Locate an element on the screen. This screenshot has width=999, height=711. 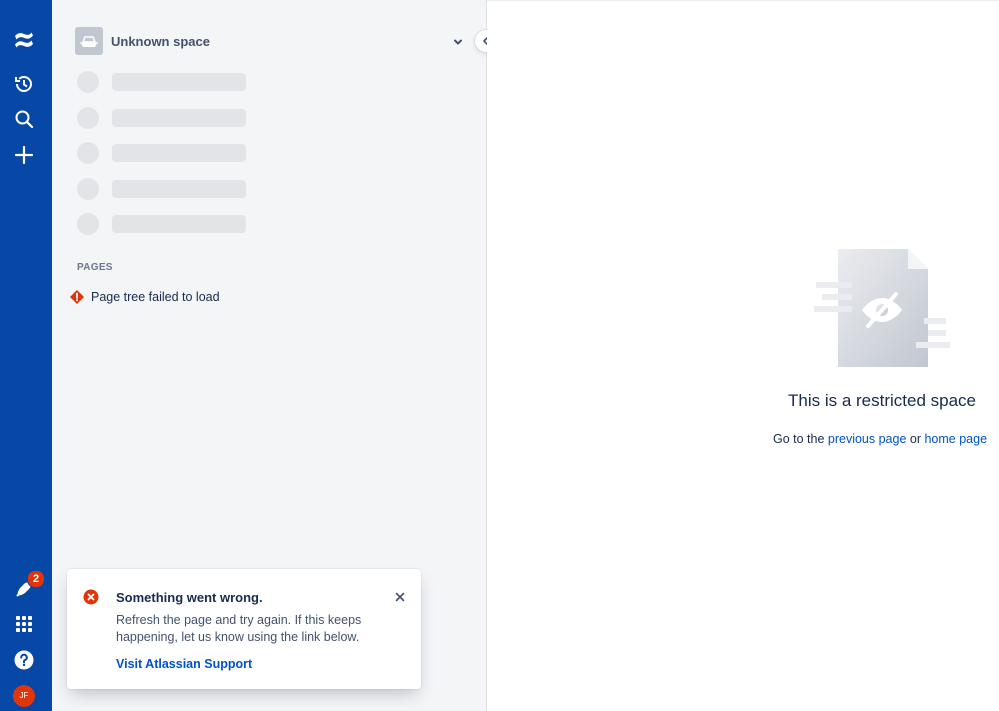
help-icon is located at coordinates (24, 660).